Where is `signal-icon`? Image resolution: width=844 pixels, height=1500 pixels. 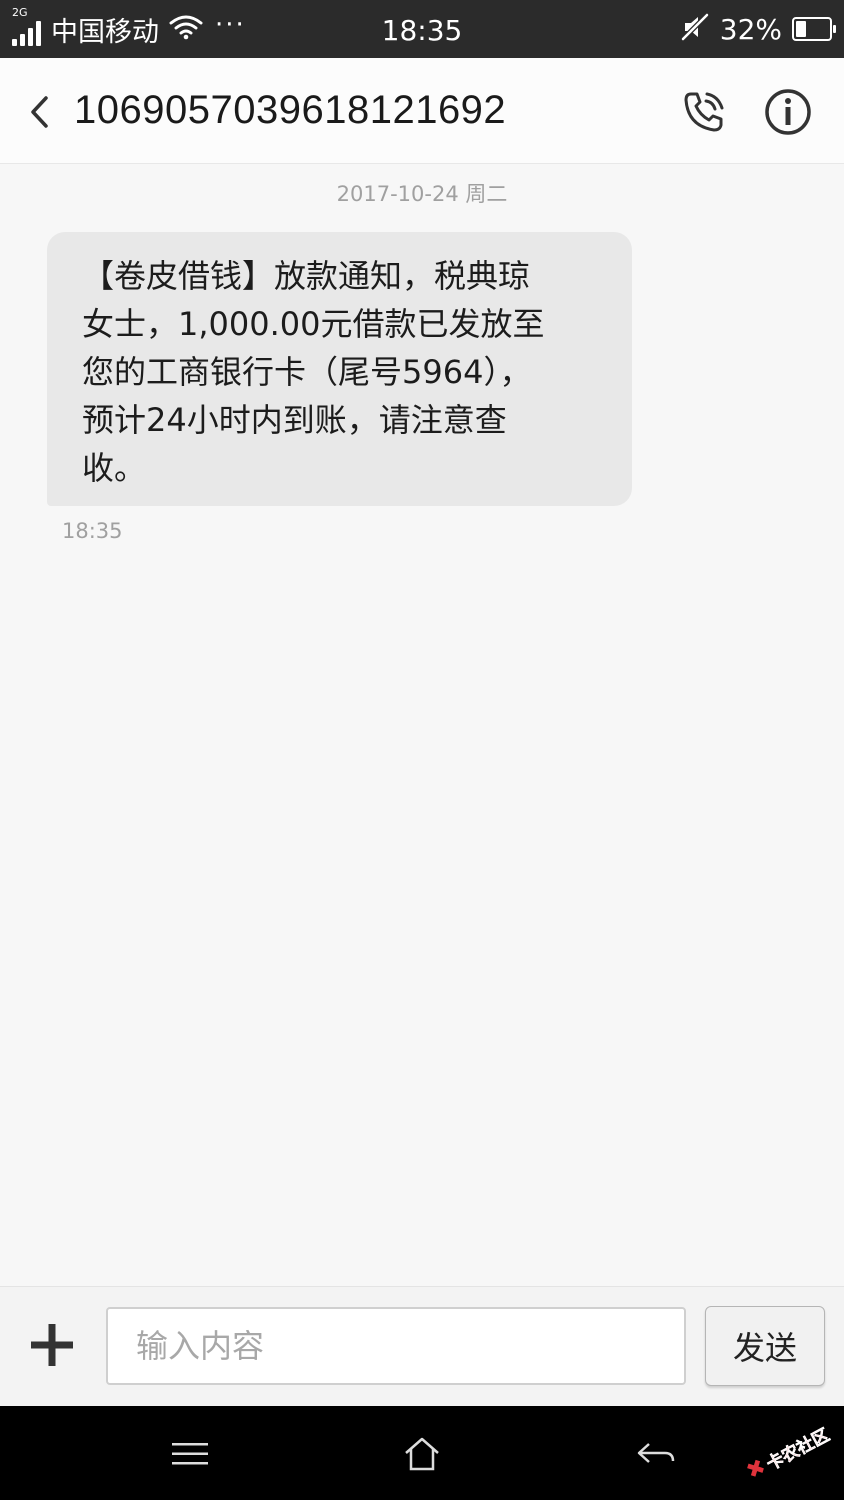 signal-icon is located at coordinates (26, 33).